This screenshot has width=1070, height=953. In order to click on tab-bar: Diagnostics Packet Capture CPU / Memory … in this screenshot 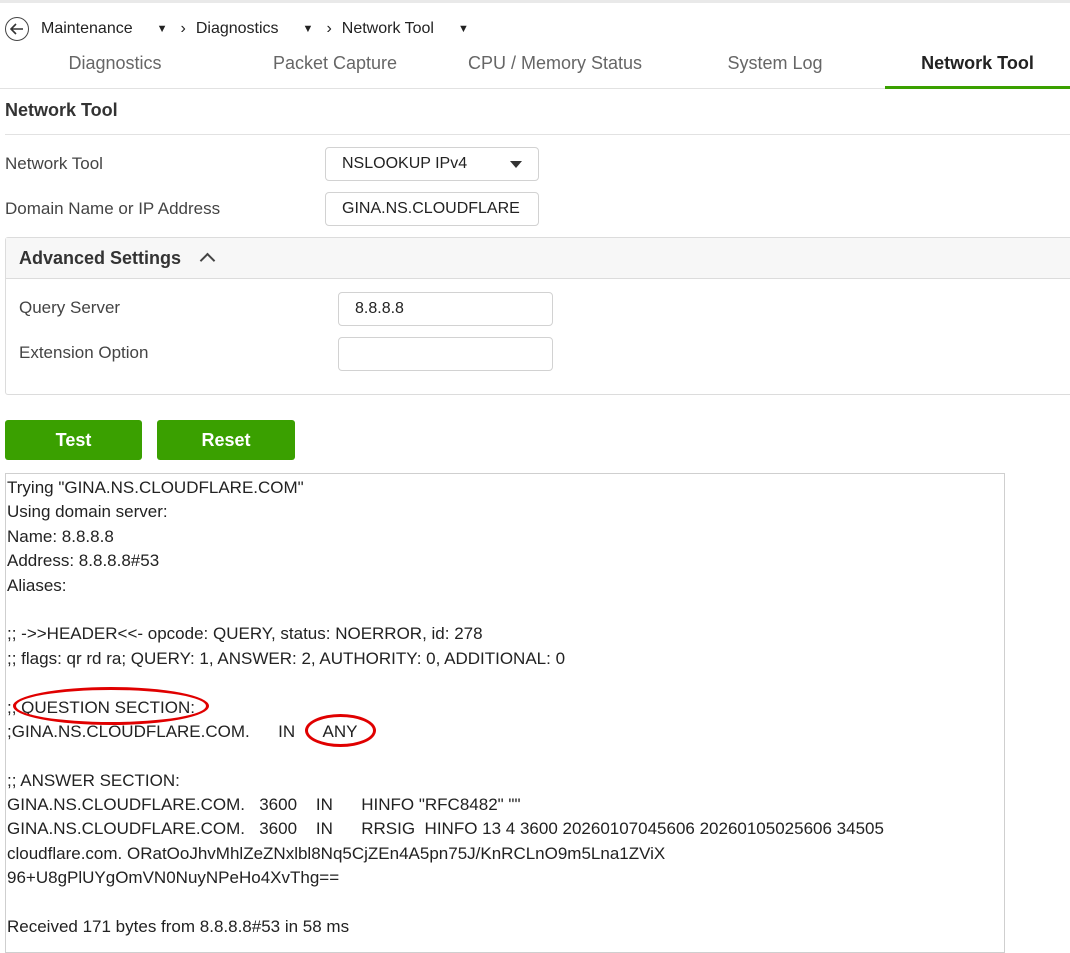, I will do `click(535, 66)`.